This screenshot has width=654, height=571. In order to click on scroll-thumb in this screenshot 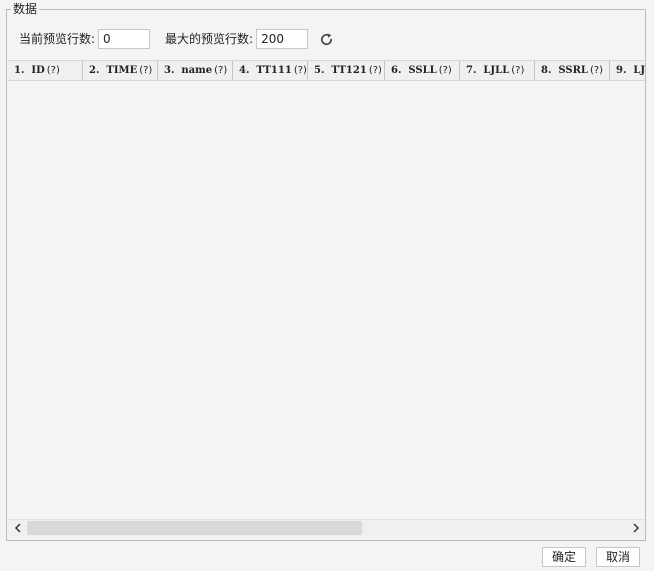, I will do `click(194, 528)`.